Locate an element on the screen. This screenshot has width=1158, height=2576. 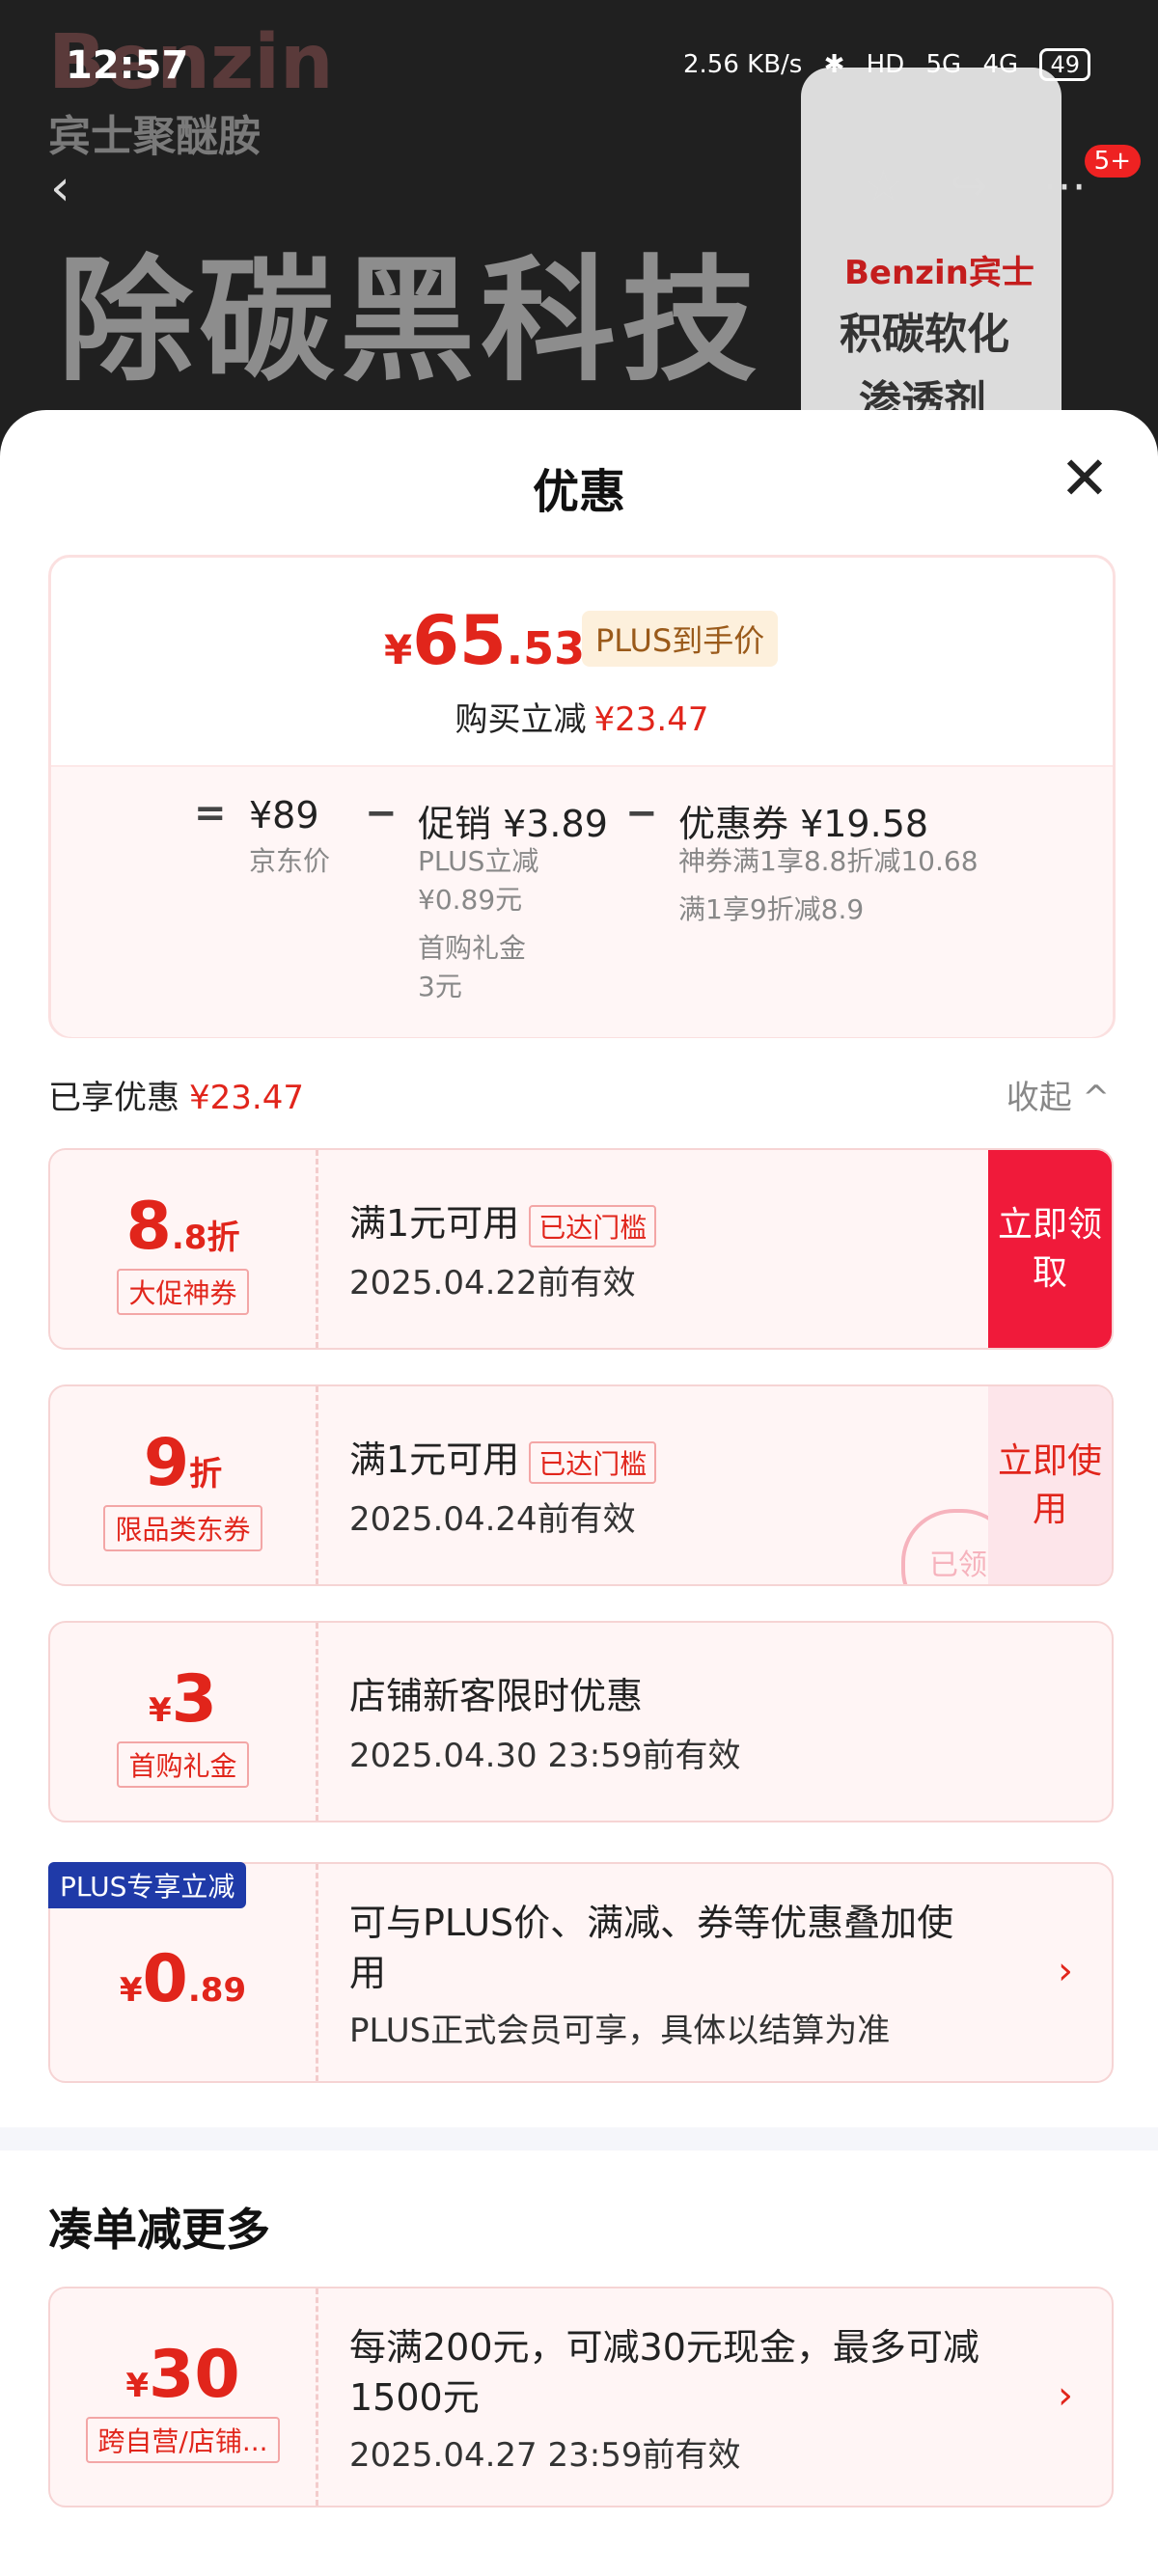
coupon-total: 优惠券 ¥19.58 is located at coordinates (803, 824).